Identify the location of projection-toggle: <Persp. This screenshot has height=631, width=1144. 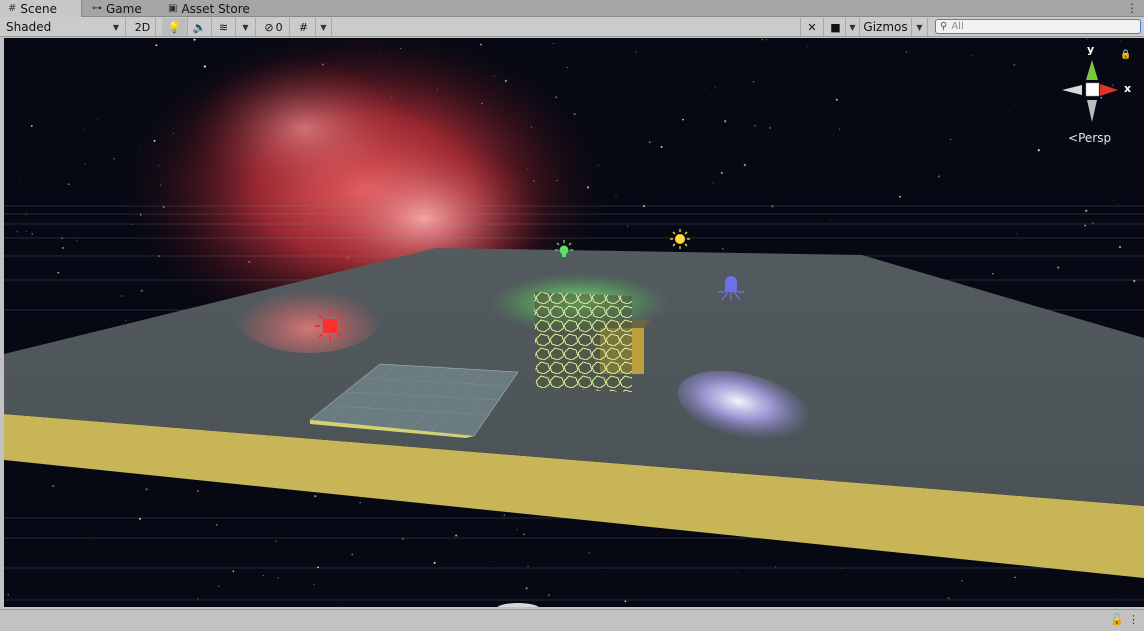
(1089, 138).